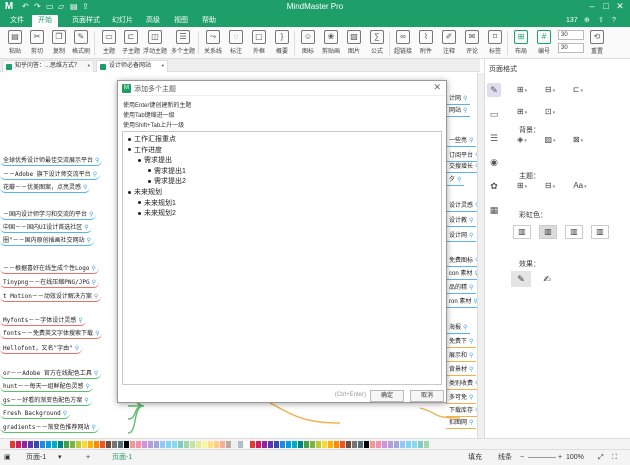 The height and width of the screenshot is (465, 630). I want to click on ok-button: 确定, so click(387, 396).